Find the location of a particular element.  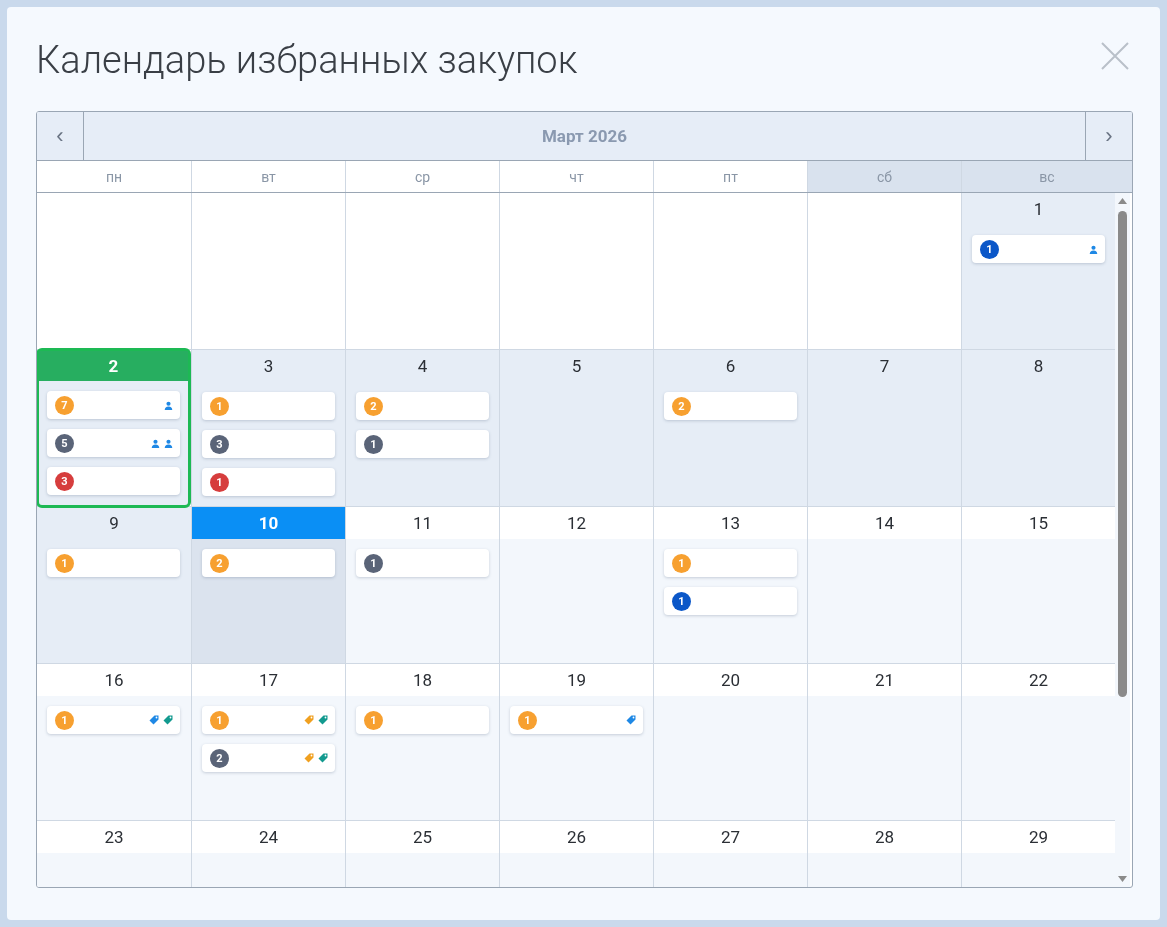

day-number: 2 is located at coordinates (113, 366).